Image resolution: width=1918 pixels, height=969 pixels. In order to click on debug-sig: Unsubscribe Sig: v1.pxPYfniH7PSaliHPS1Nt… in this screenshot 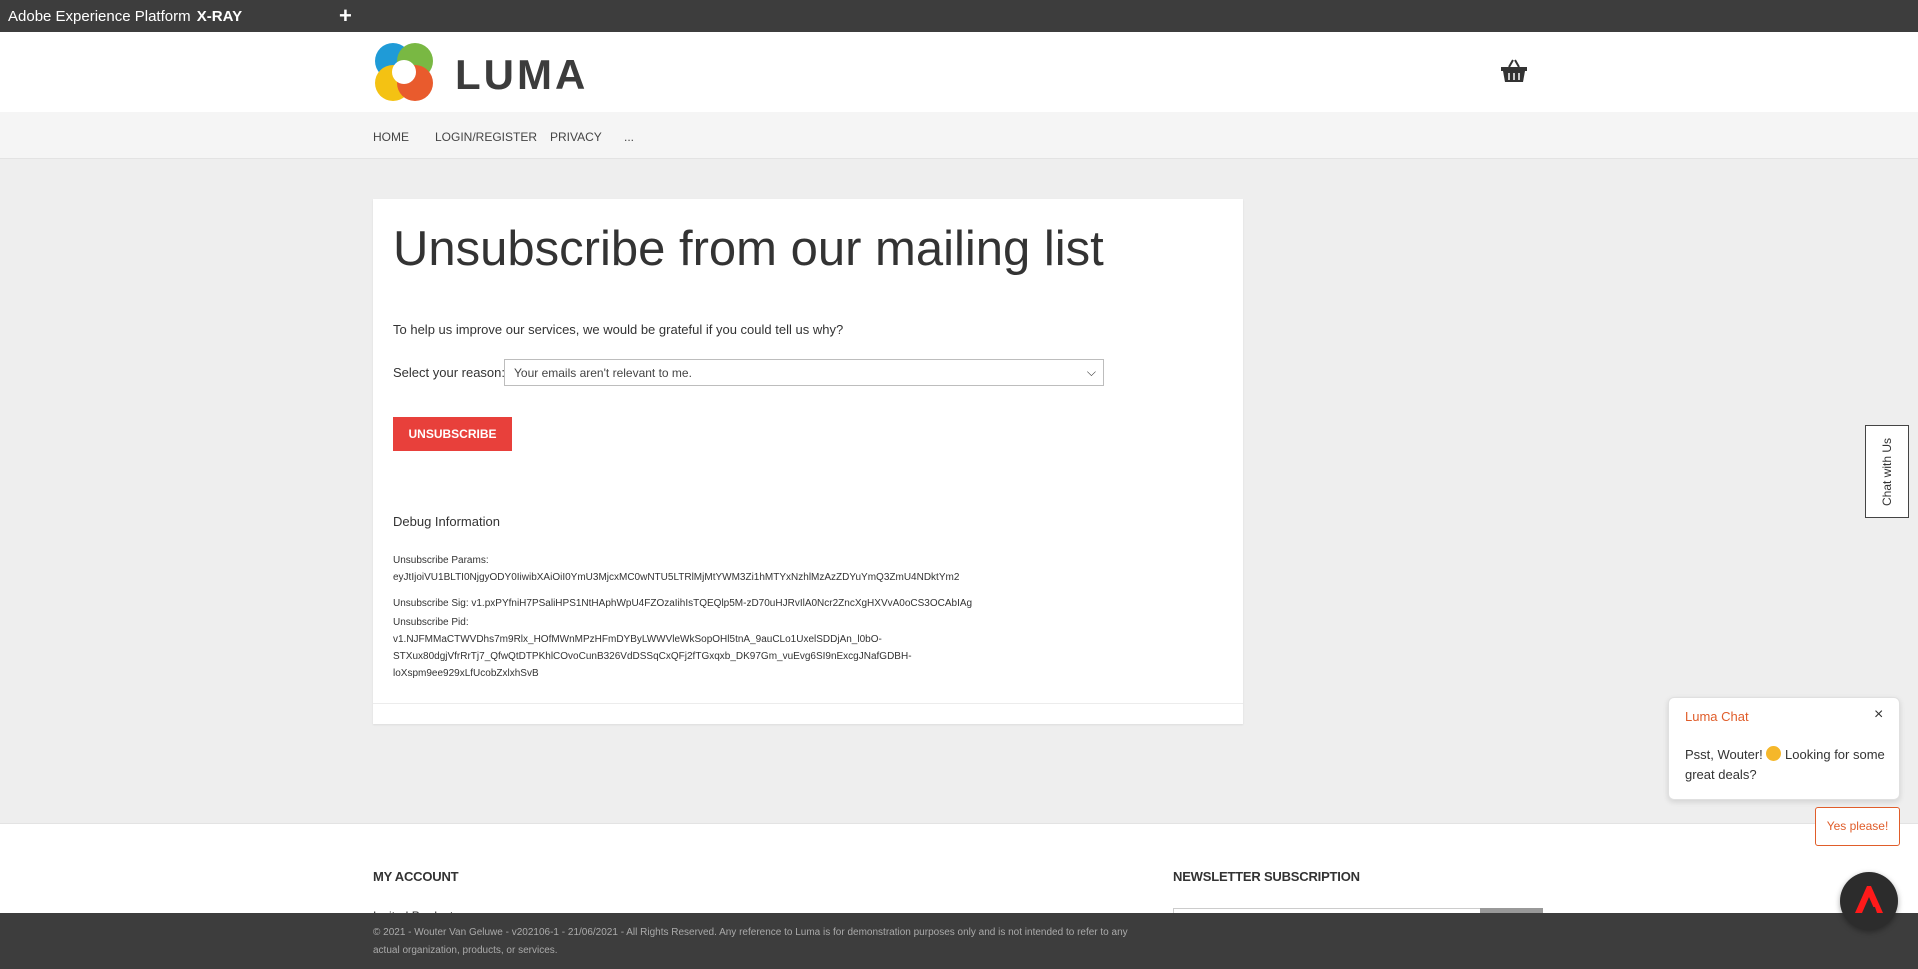, I will do `click(693, 603)`.